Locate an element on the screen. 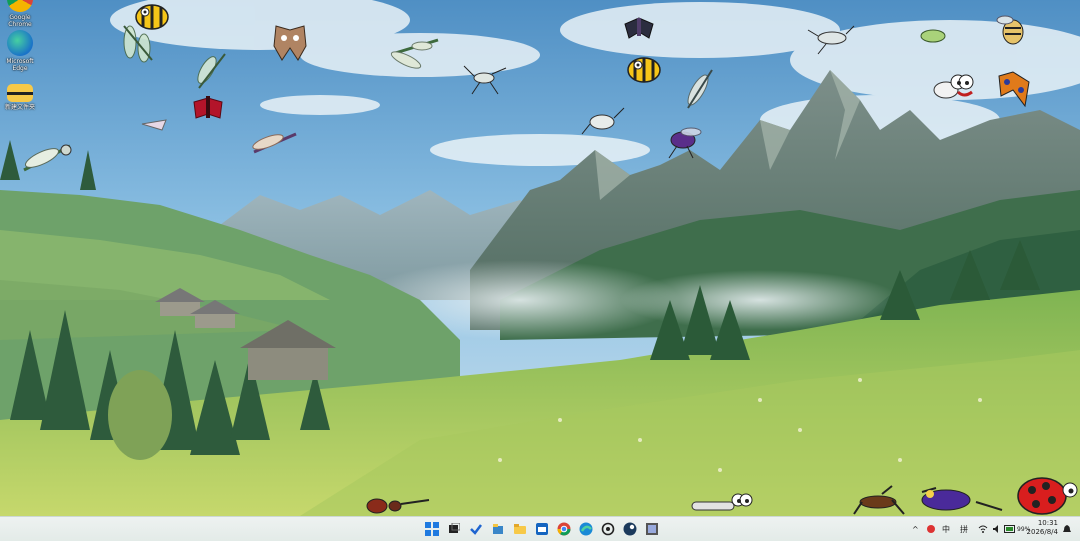 The height and width of the screenshot is (541, 1080). orange-butterfly-icon is located at coordinates (1014, 88).